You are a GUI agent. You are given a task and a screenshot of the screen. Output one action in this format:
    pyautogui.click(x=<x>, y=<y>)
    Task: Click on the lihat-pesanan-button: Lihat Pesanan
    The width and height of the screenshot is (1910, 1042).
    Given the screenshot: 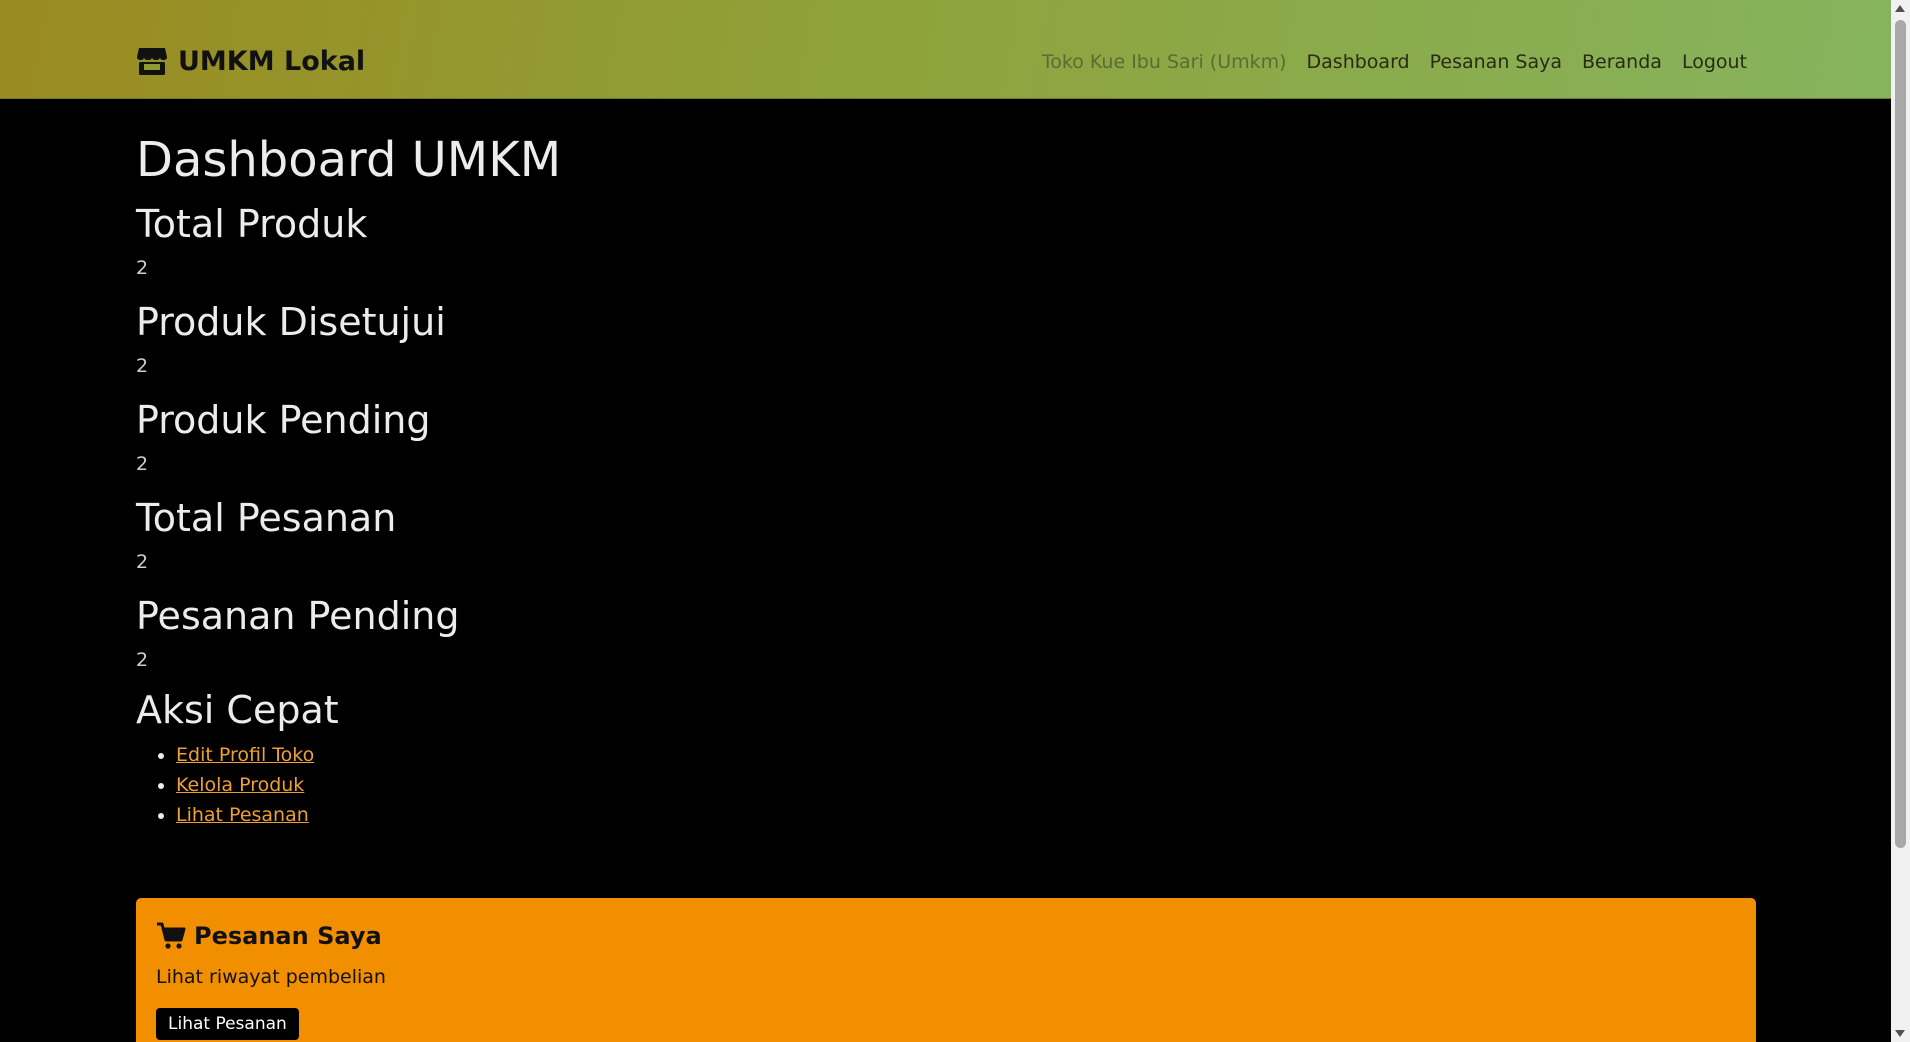 What is the action you would take?
    pyautogui.click(x=227, y=1024)
    